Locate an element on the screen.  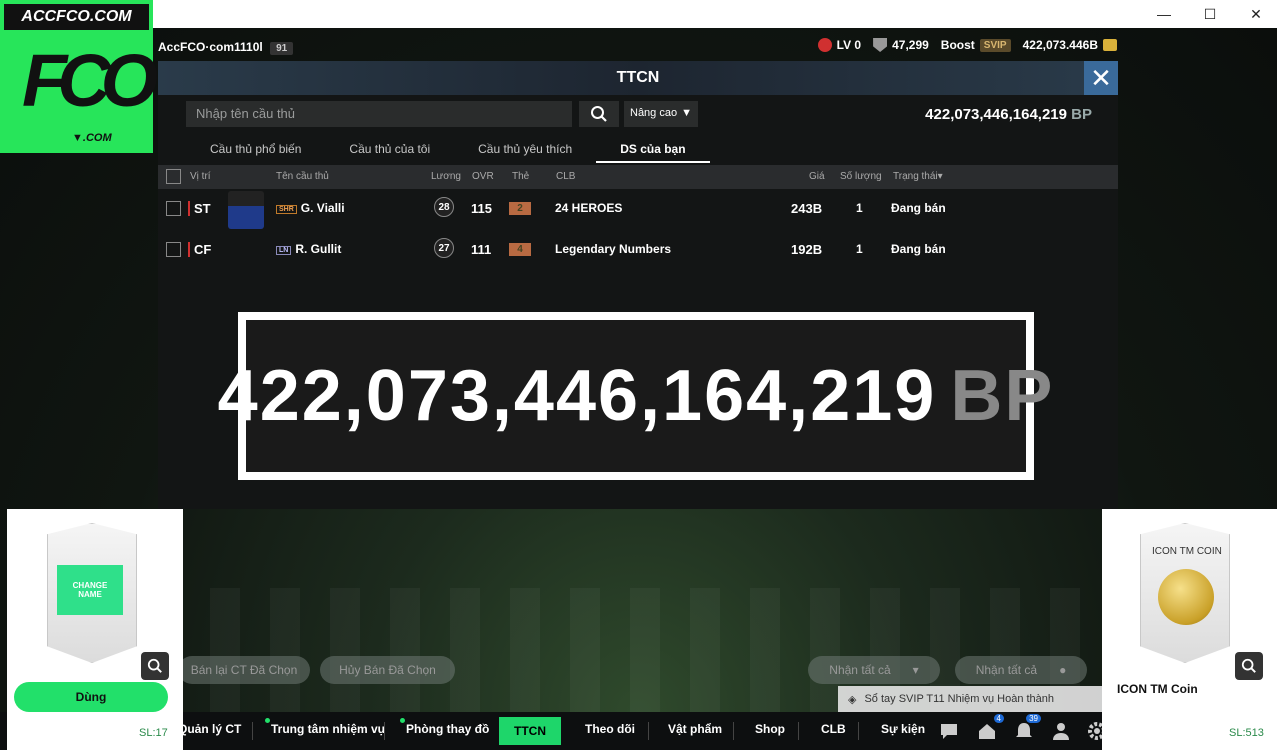
close-panel-button: ✕ is located at coordinates (1101, 78).